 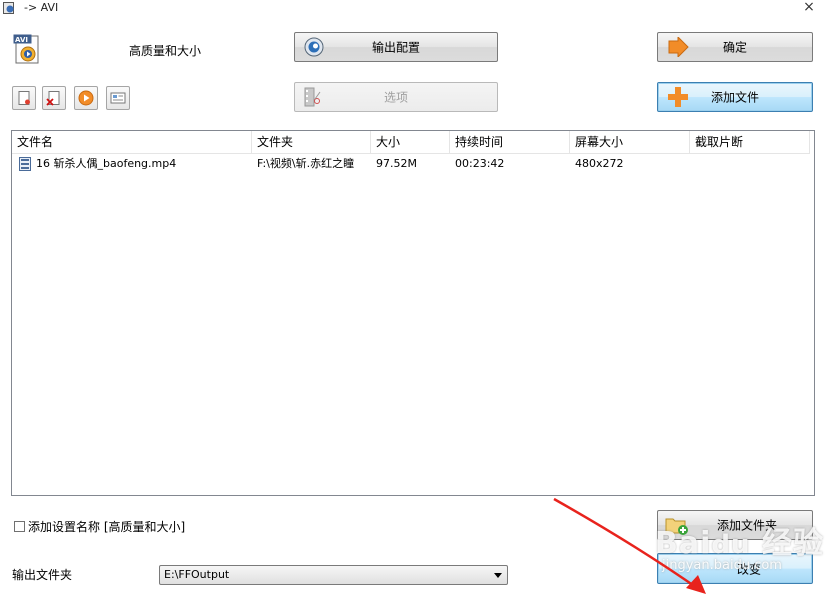 I want to click on avi-format-icon: AVI, so click(x=26, y=49).